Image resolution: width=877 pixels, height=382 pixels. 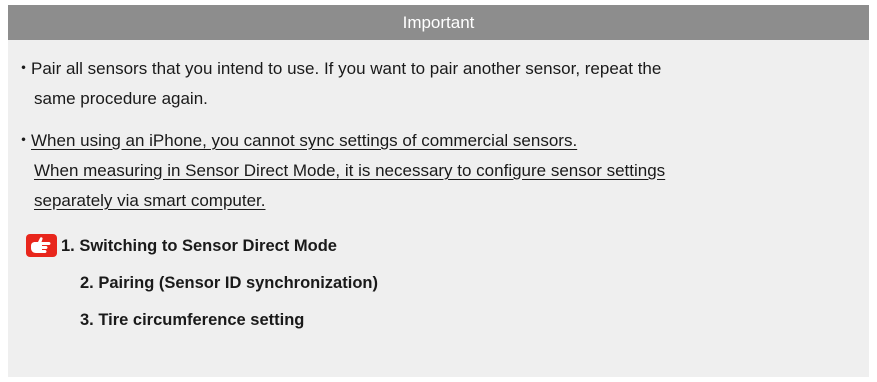 I want to click on pointing-hand-icon, so click(x=41, y=245).